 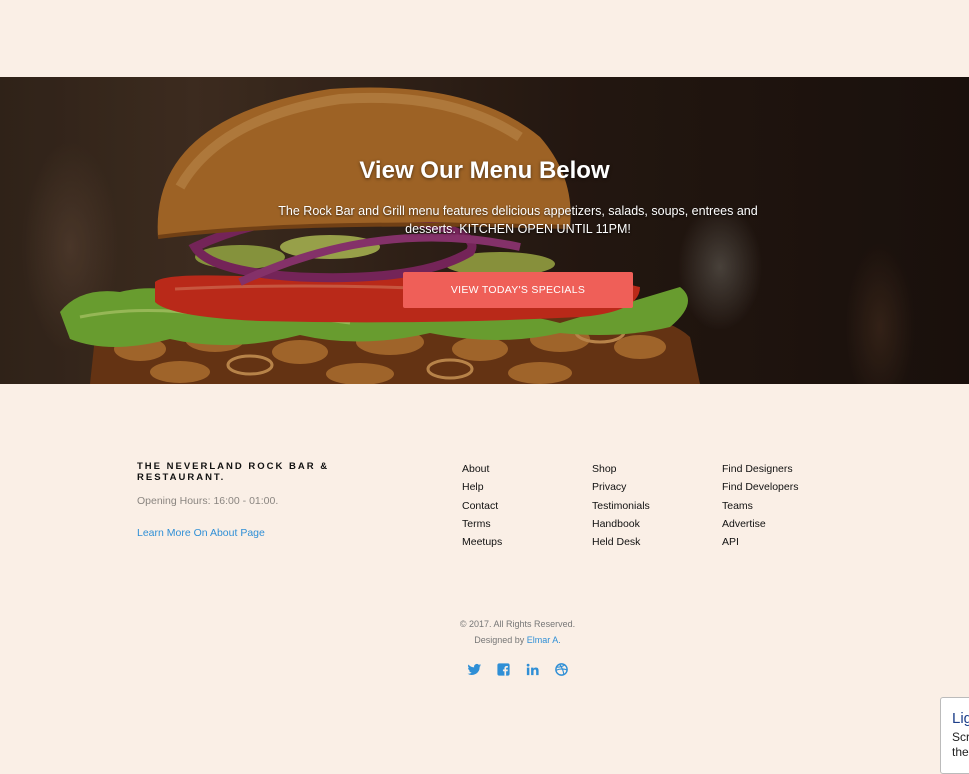 What do you see at coordinates (233, 472) in the screenshot?
I see `footer-brand: THE NEVERLAND ROCK BAR & RESTAURANT.` at bounding box center [233, 472].